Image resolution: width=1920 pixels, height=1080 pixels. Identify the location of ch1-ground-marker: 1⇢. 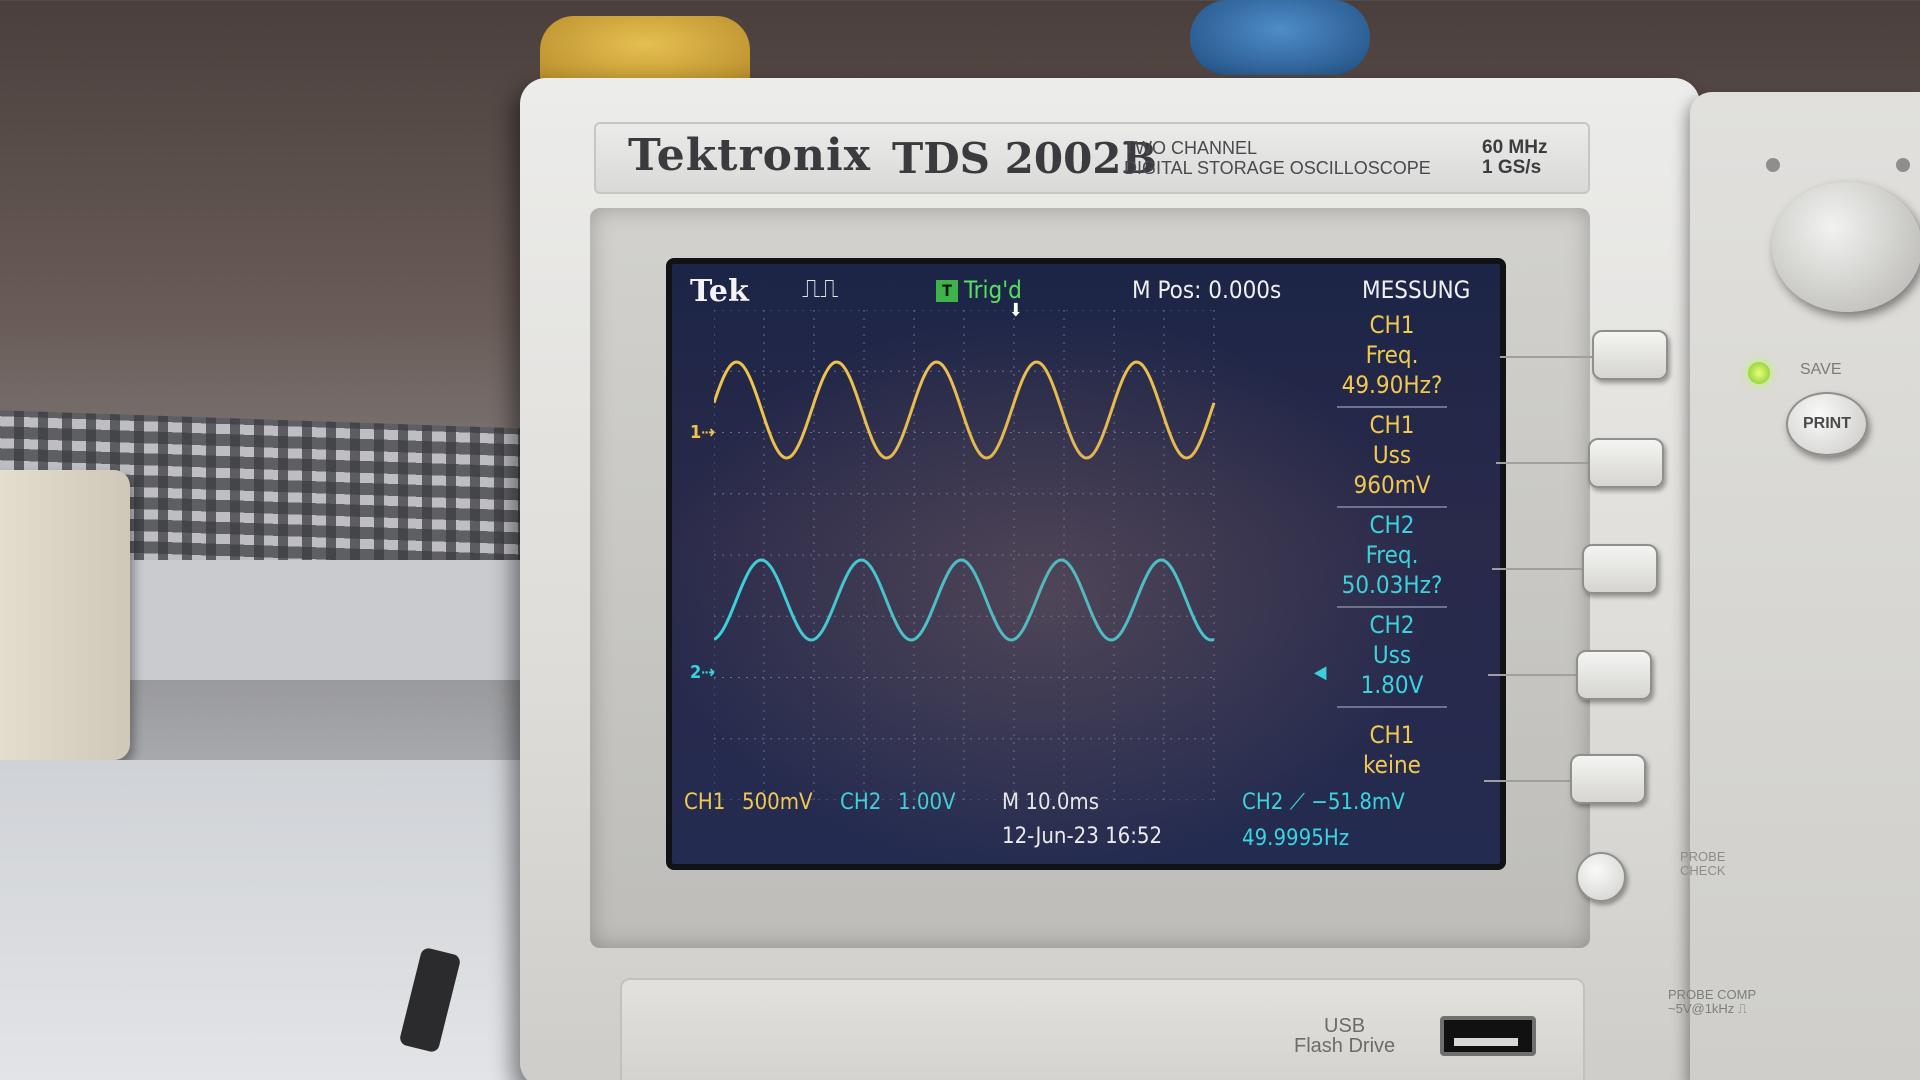
(702, 432).